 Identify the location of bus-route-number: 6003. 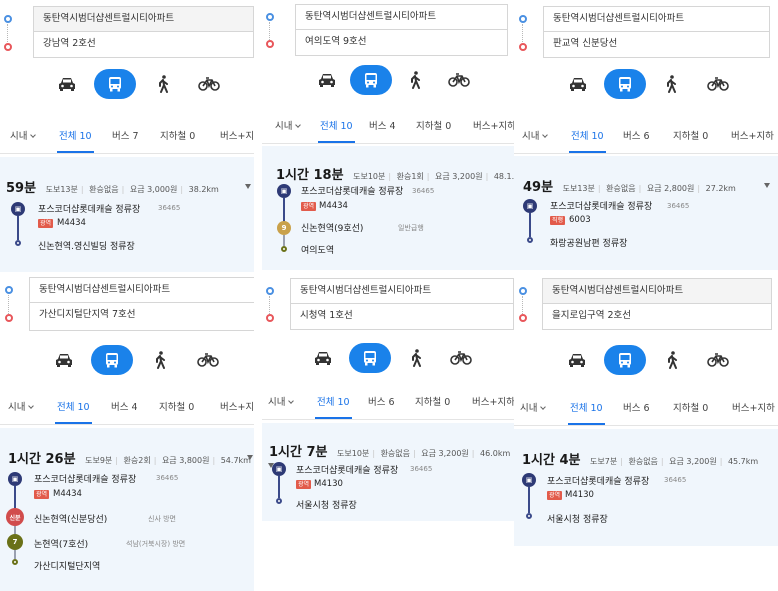
(580, 220).